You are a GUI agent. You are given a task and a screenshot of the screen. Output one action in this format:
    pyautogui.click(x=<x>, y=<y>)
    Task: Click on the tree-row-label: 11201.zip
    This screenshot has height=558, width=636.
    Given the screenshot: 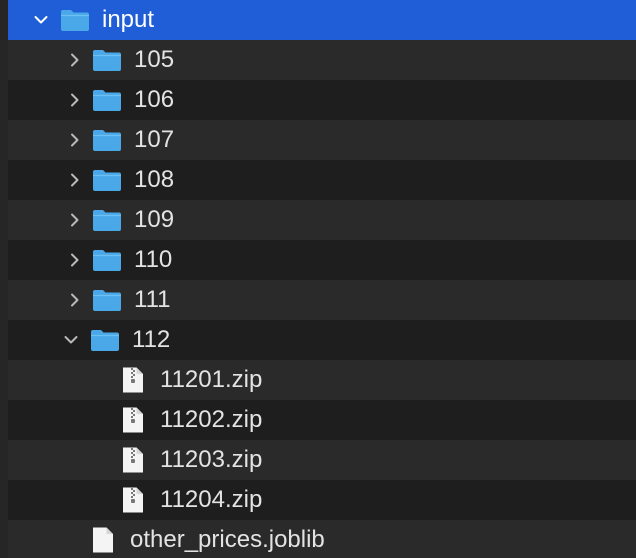 What is the action you would take?
    pyautogui.click(x=211, y=379)
    